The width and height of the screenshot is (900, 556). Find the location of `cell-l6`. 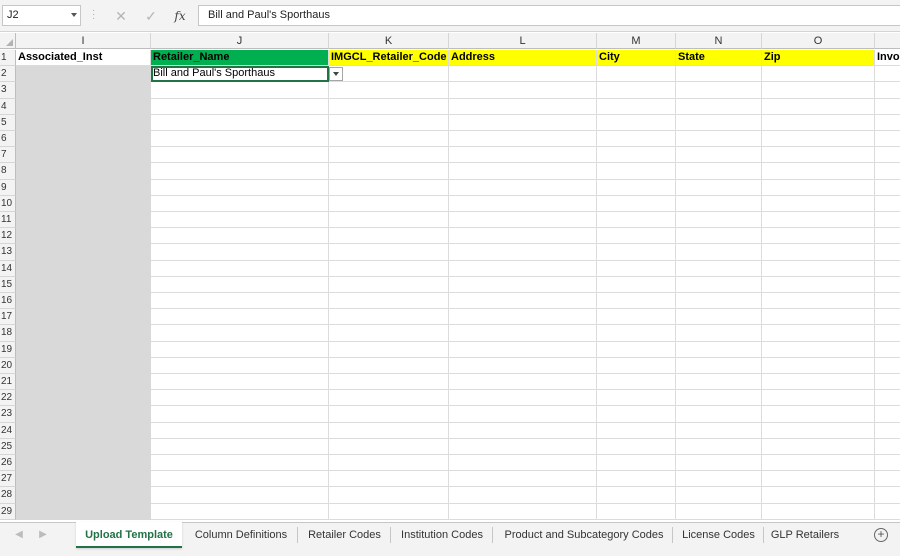

cell-l6 is located at coordinates (523, 139).